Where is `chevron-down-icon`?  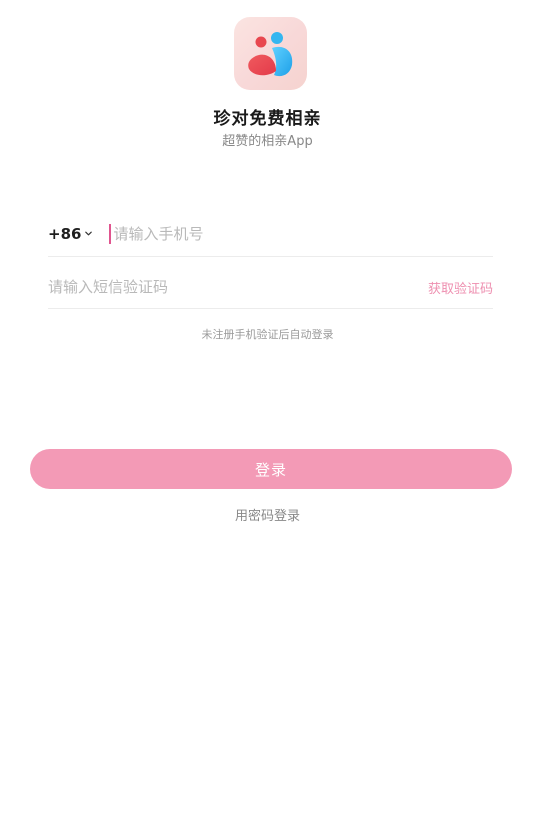 chevron-down-icon is located at coordinates (89, 233).